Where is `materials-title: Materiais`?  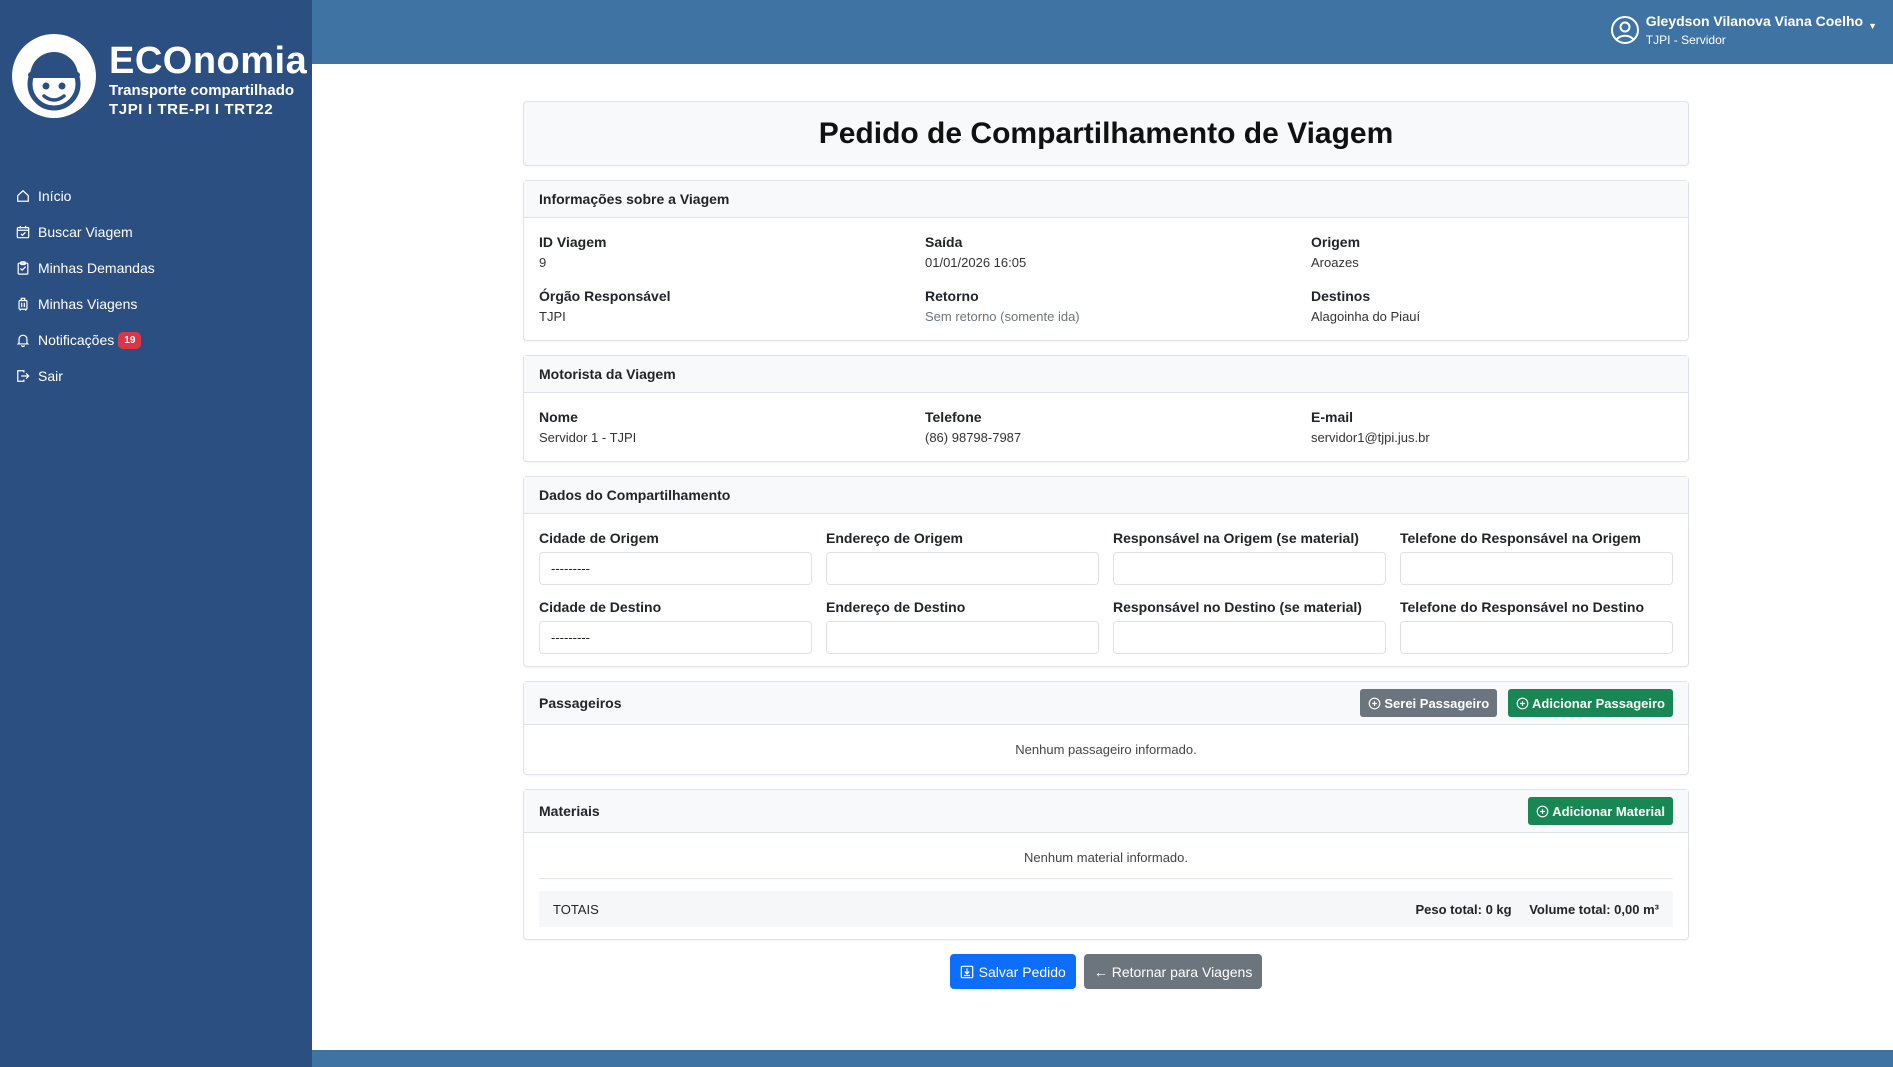
materials-title: Materiais is located at coordinates (569, 811).